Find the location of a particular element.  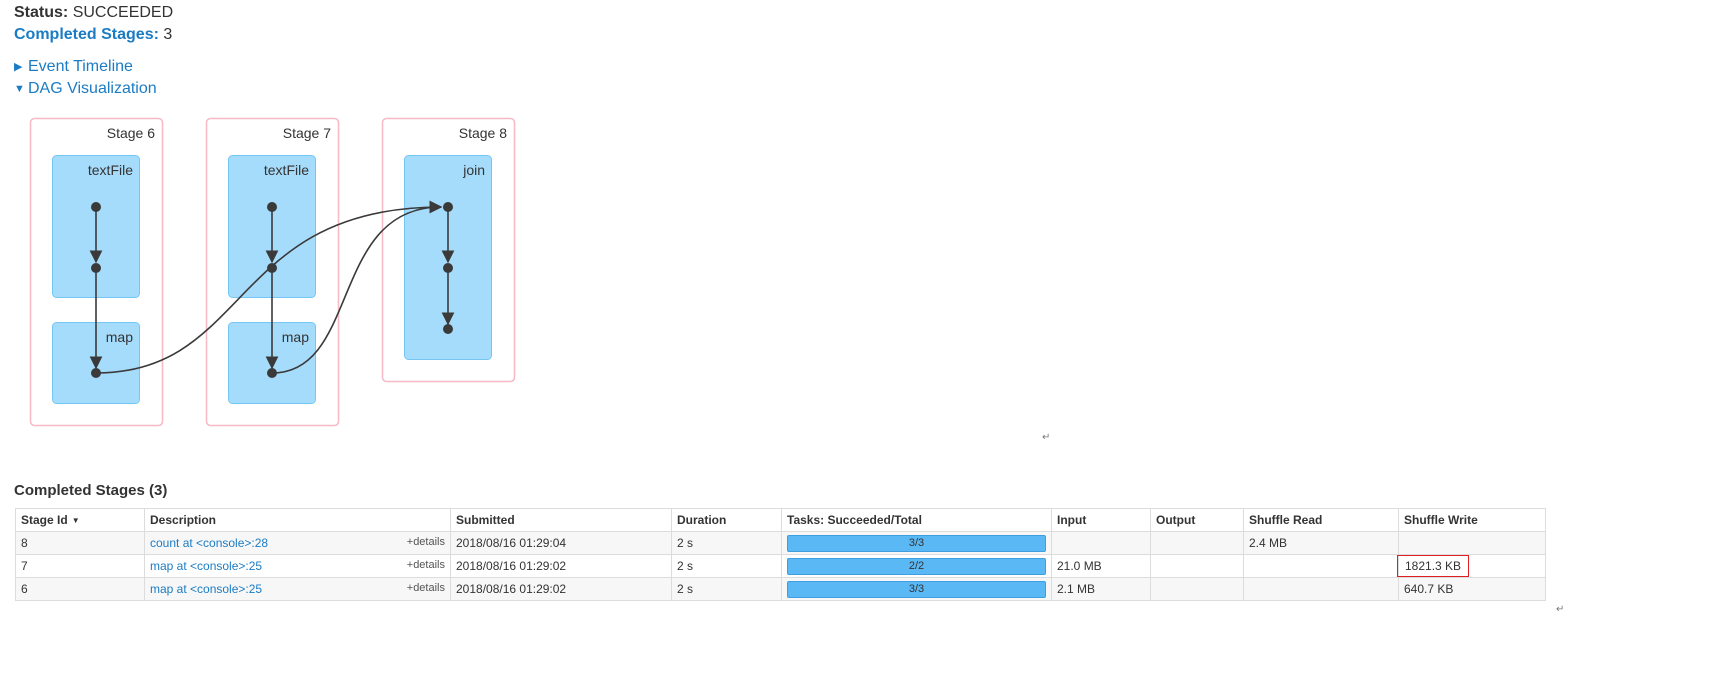

tasks-progress-label: 2/2 is located at coordinates (916, 565).